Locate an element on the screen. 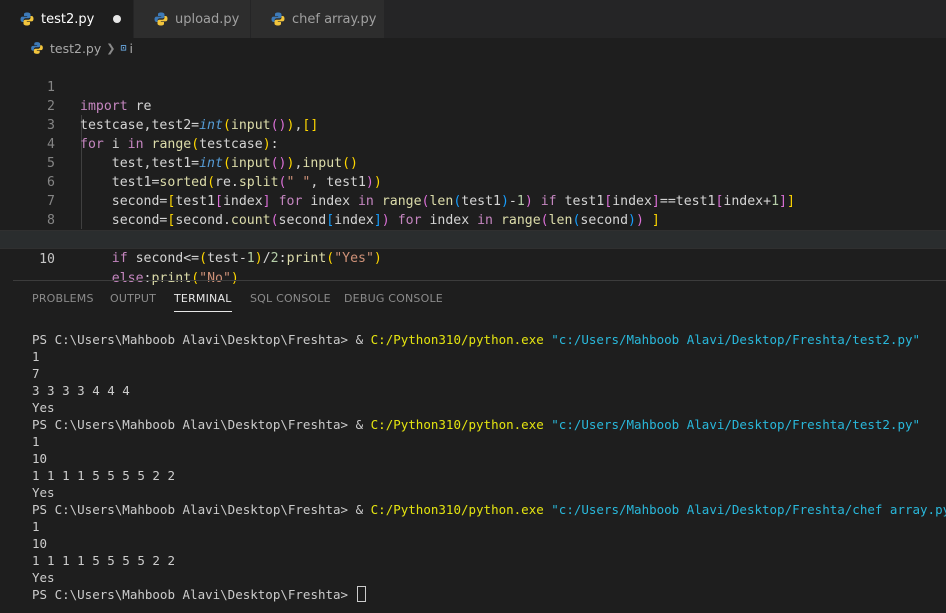 The image size is (946, 613). chevron-right-icon: ❯ is located at coordinates (111, 48).